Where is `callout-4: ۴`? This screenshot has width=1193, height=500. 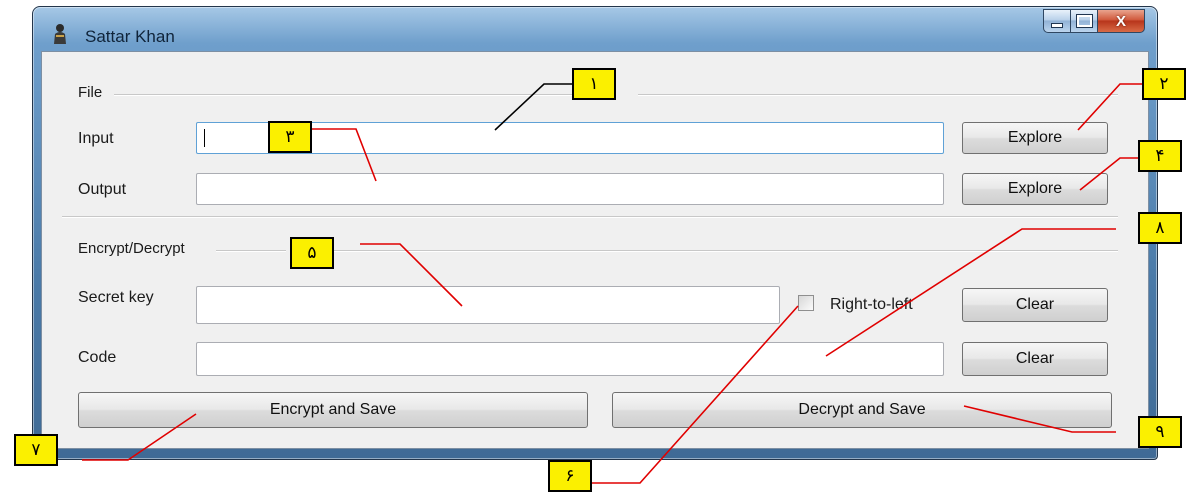 callout-4: ۴ is located at coordinates (1160, 156).